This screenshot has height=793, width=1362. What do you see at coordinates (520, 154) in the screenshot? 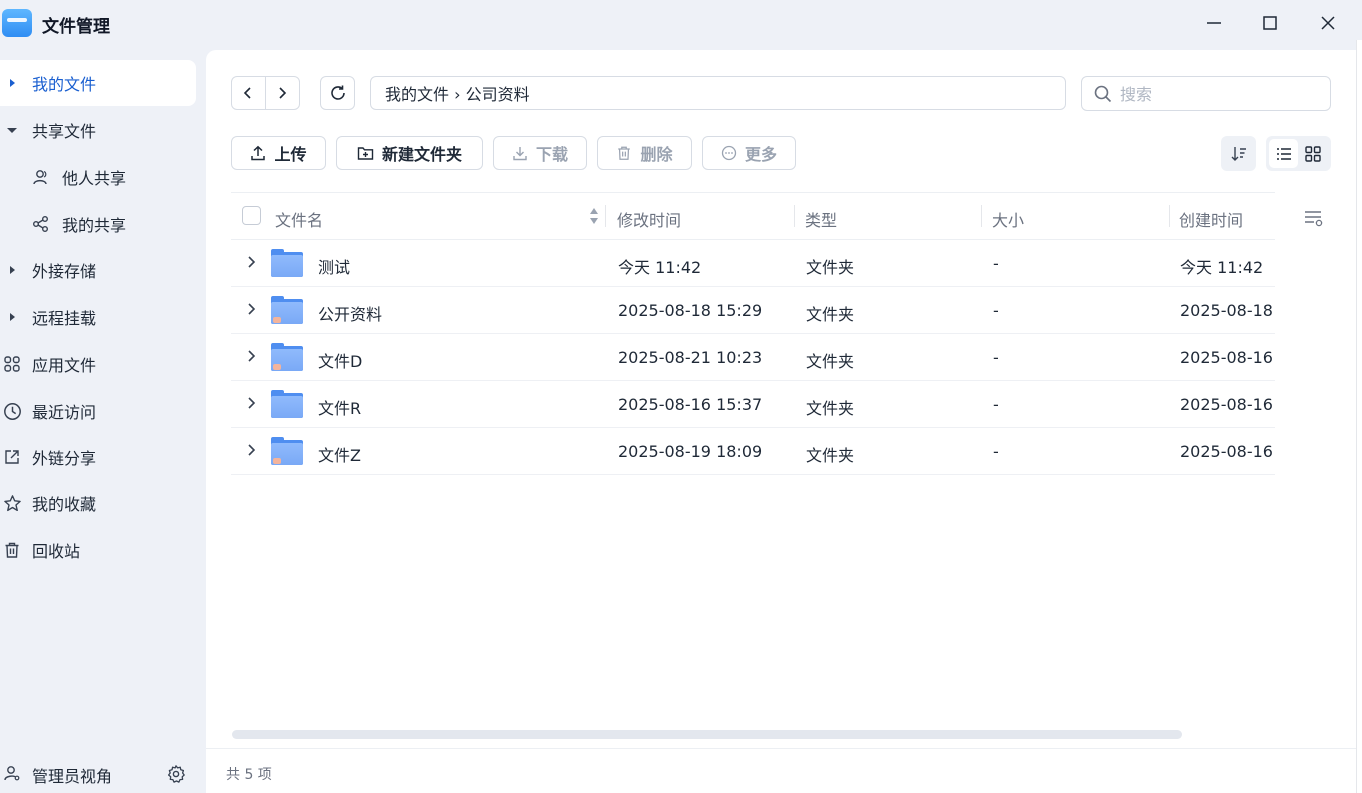
I see `download-icon` at bounding box center [520, 154].